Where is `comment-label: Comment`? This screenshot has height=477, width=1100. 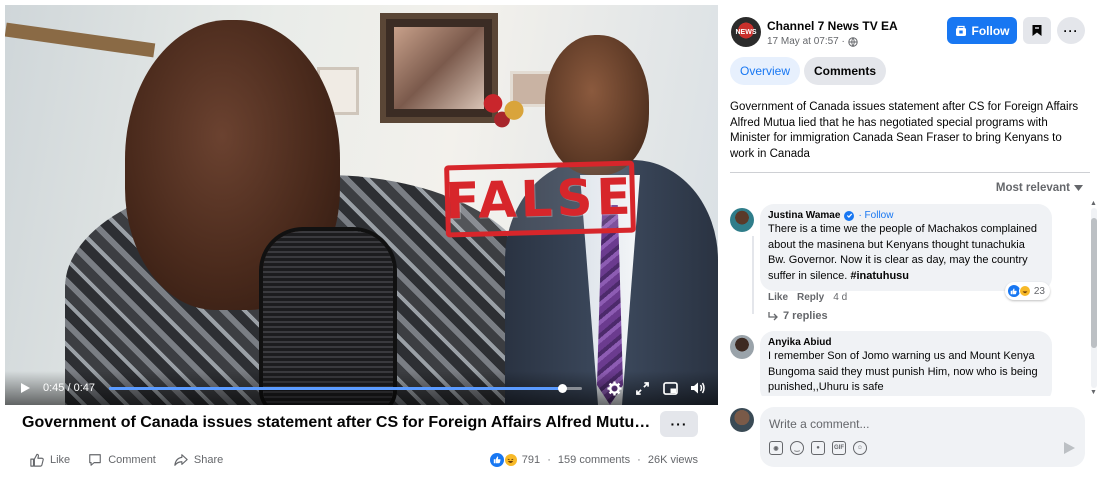
comment-label: Comment is located at coordinates (132, 460).